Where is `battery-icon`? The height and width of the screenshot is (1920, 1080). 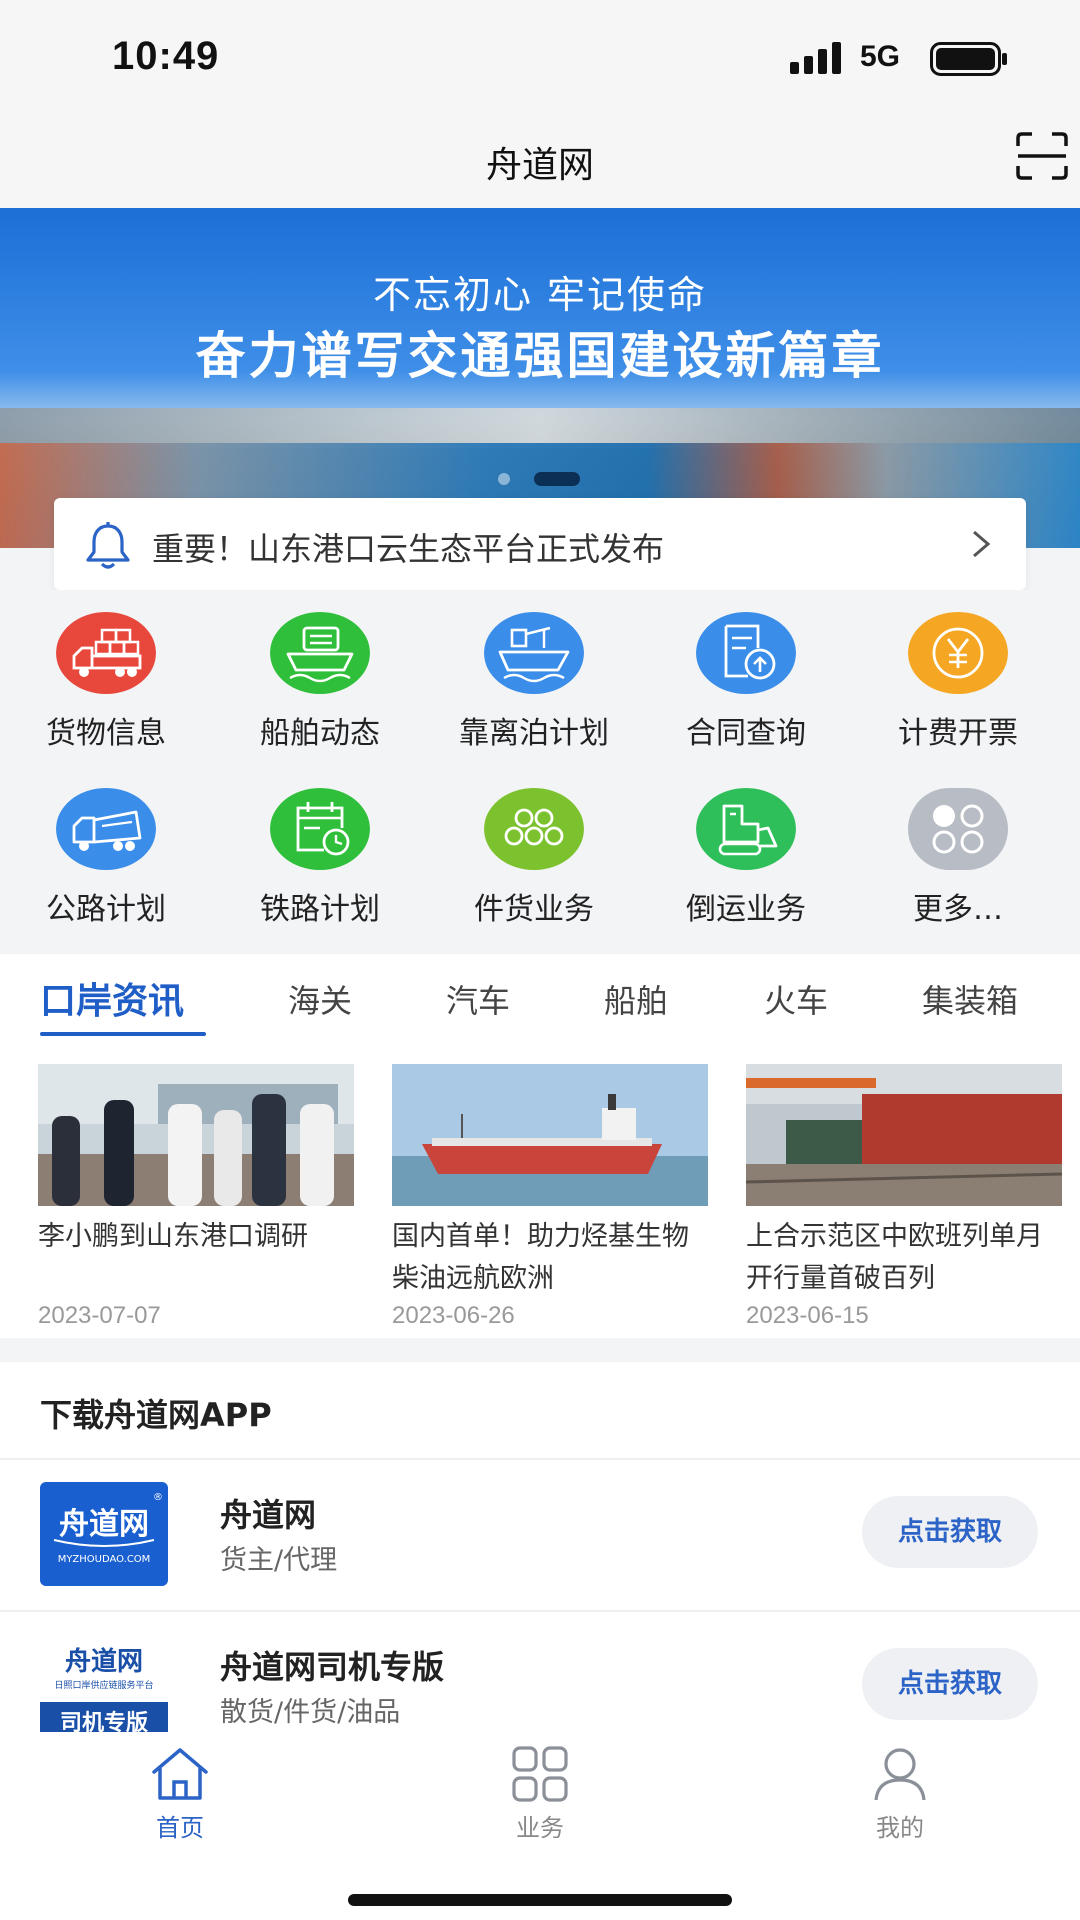
battery-icon is located at coordinates (968, 59).